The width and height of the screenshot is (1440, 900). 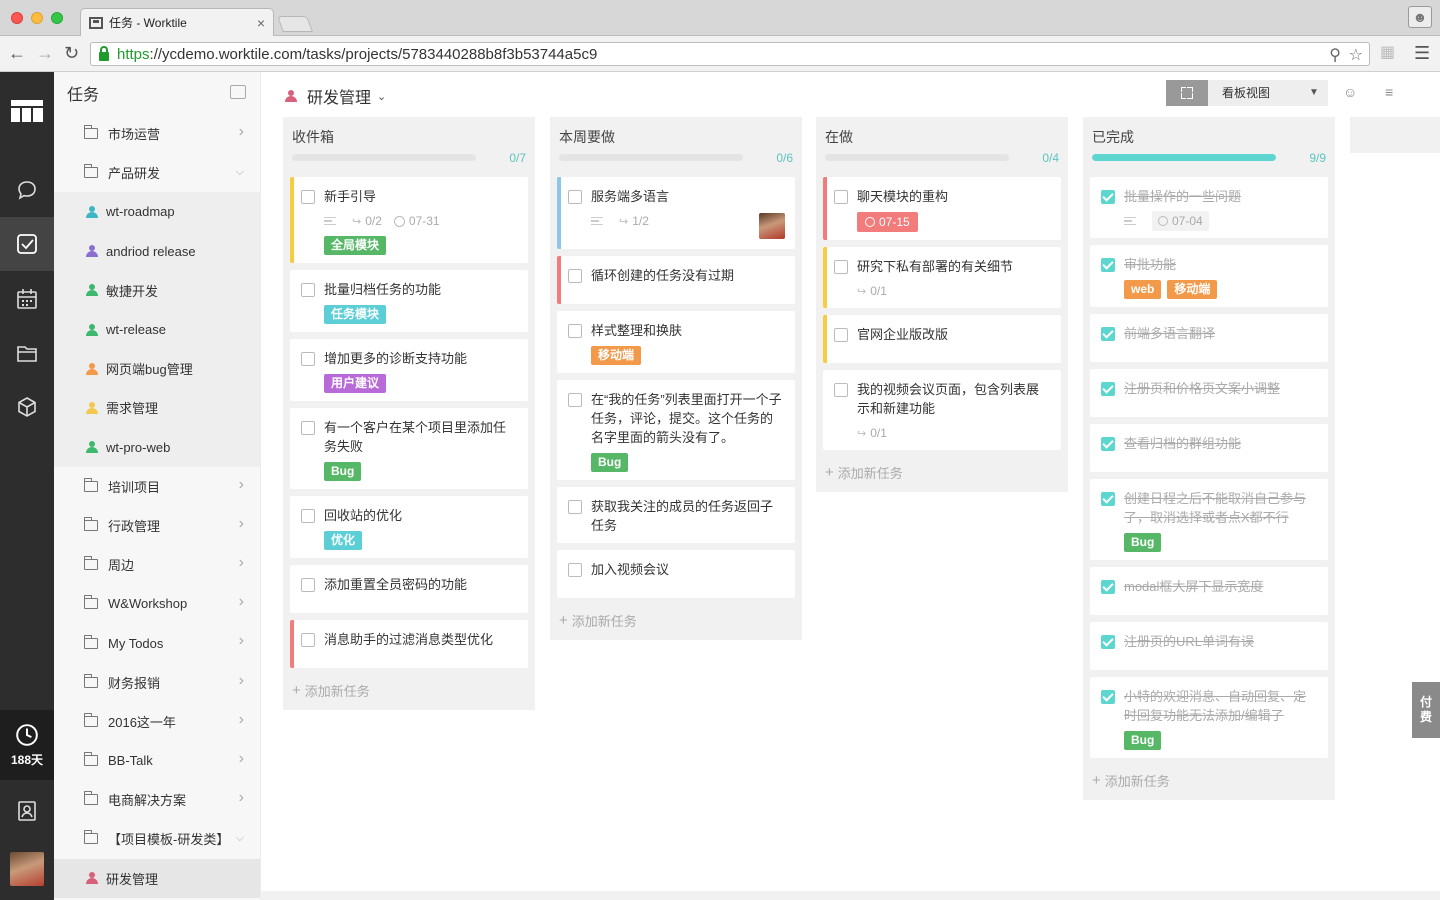 What do you see at coordinates (1187, 93) in the screenshot?
I see `board-grid-icon` at bounding box center [1187, 93].